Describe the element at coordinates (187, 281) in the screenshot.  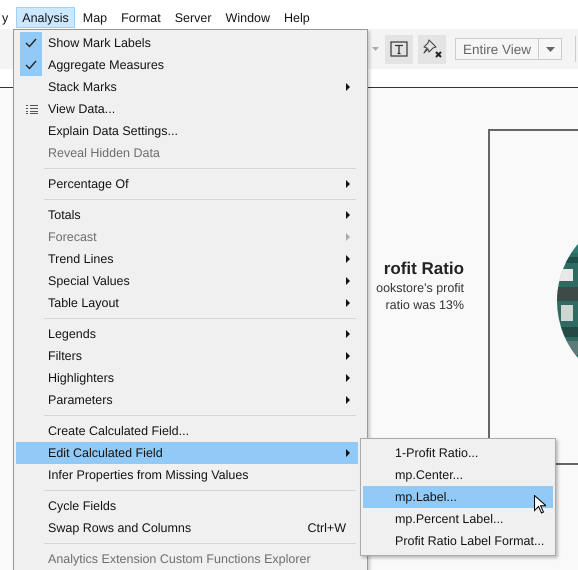
I see `menu-item: Special Values` at that location.